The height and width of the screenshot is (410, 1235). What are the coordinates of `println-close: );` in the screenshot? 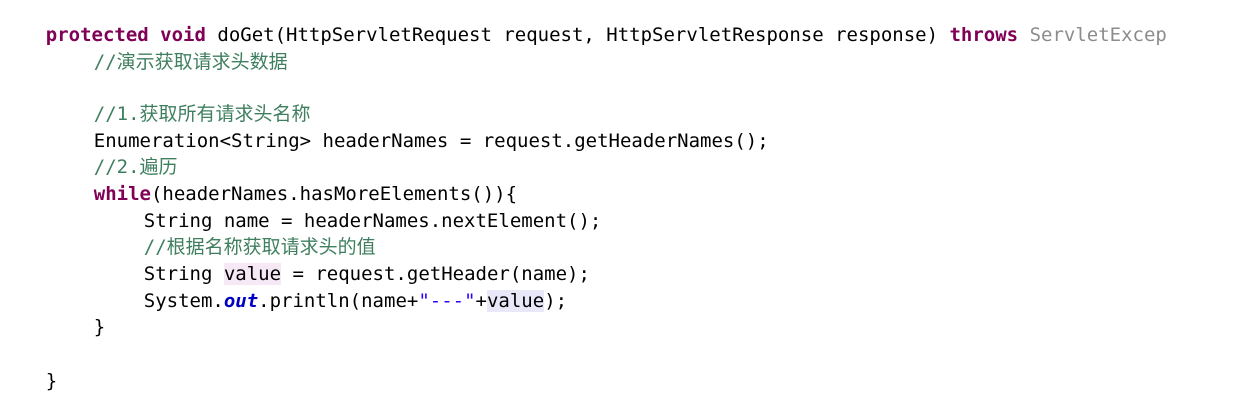 It's located at (556, 301).